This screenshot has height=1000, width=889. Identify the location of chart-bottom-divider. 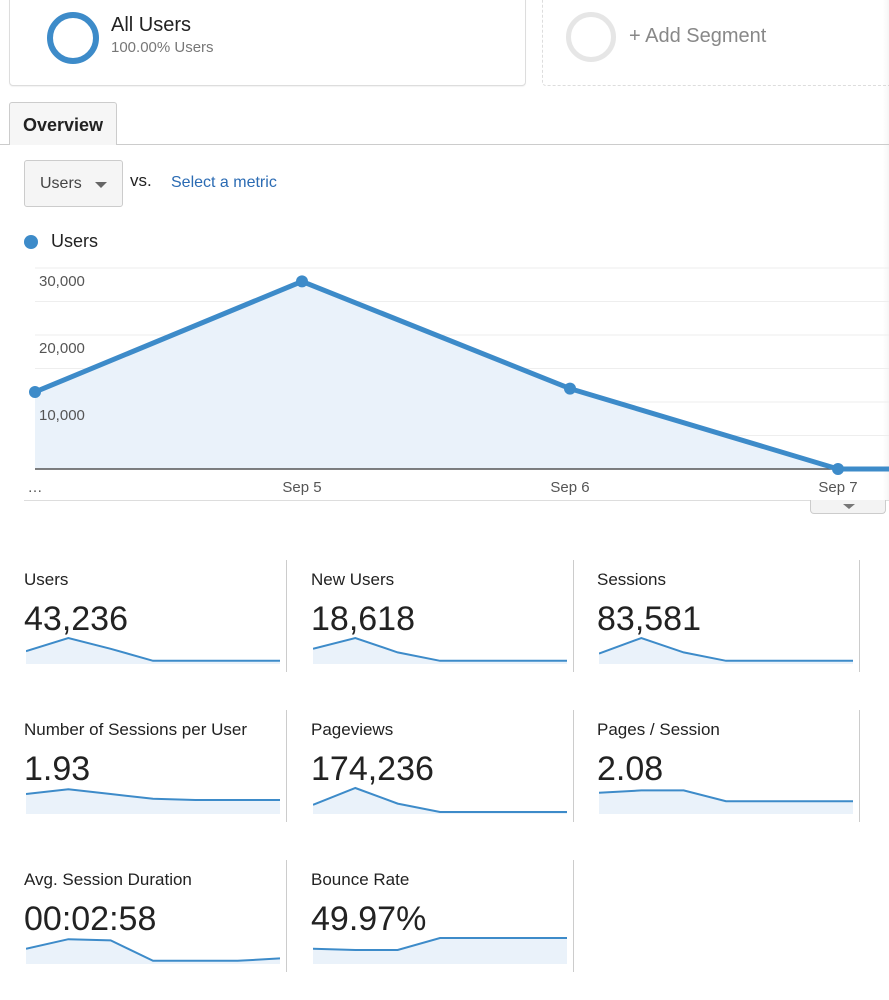
(456, 500).